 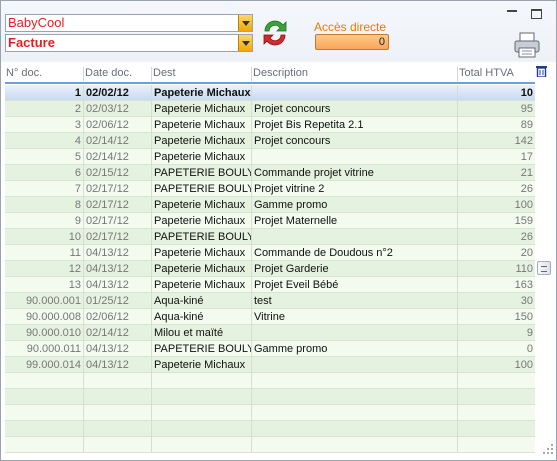 I want to click on dest-cell: Milou et maïté, so click(x=201, y=333).